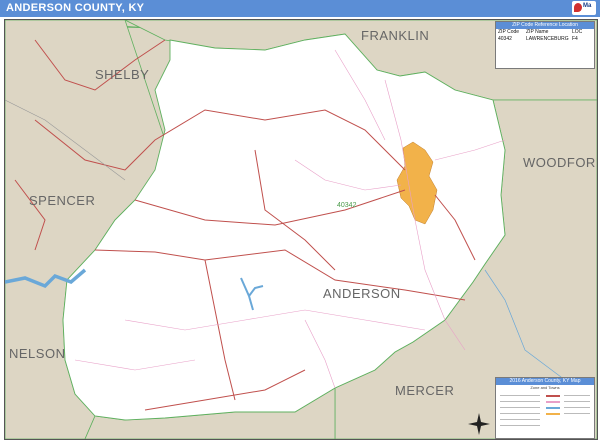 The width and height of the screenshot is (600, 442). Describe the element at coordinates (577, 32) in the screenshot. I see `zip-header-loc: LOC` at that location.